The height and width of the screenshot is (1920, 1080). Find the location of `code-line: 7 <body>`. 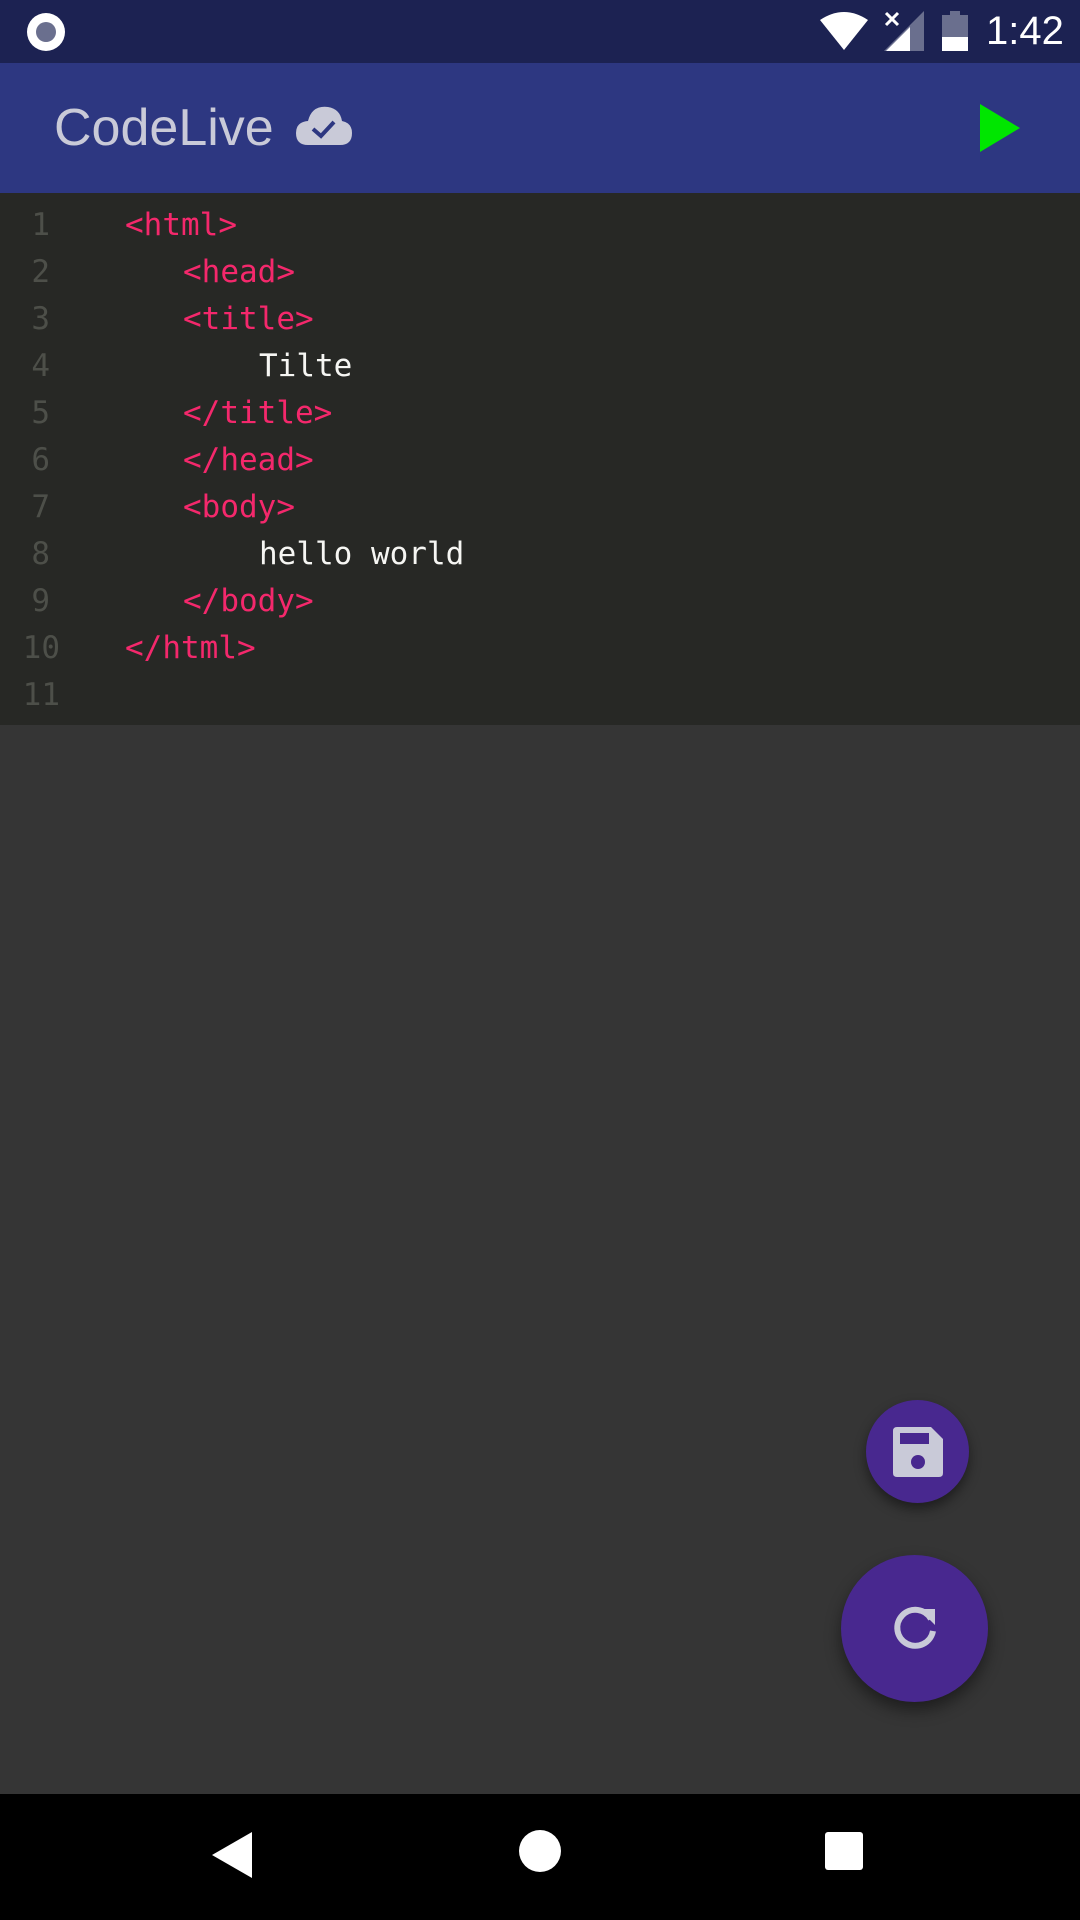

code-line: 7 <body> is located at coordinates (540, 507).